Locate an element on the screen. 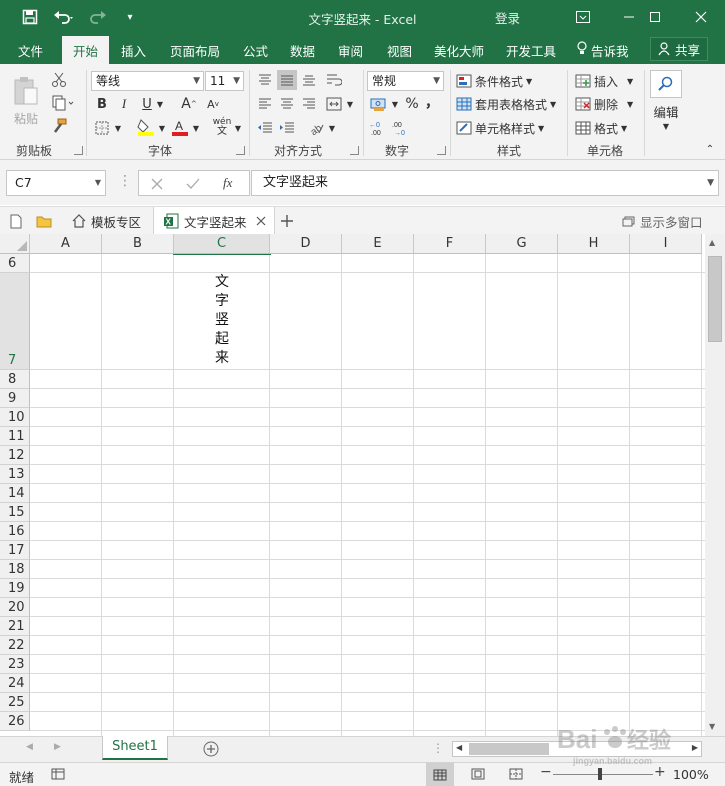 The width and height of the screenshot is (725, 786). row-header-16: 16 is located at coordinates (15, 531).